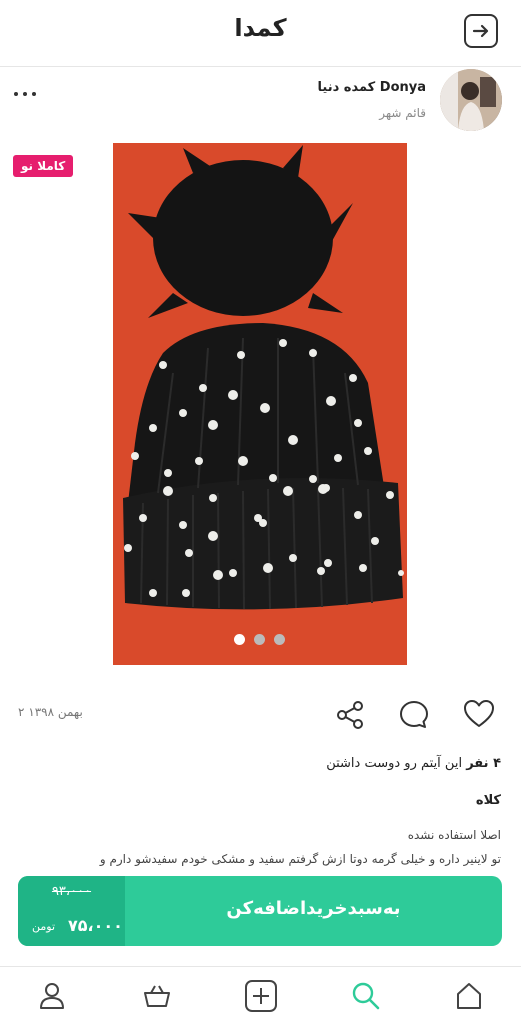 Image resolution: width=521 pixels, height=1025 pixels. I want to click on likes-count: ۴ نفر, so click(483, 763).